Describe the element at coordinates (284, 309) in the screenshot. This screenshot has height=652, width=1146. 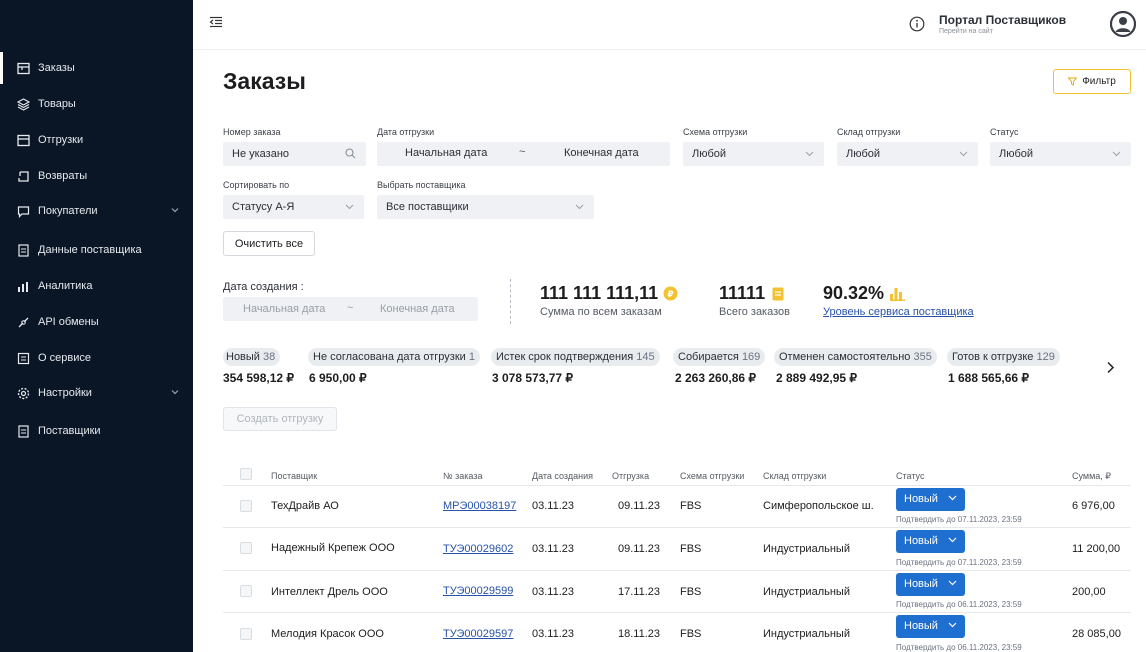
I see `created-date-start: Начальная дата` at that location.